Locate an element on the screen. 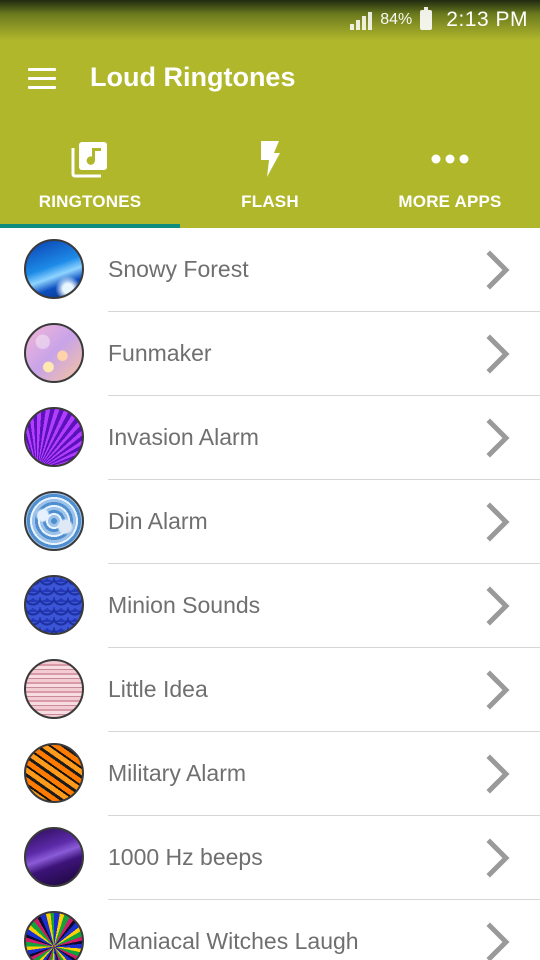 This screenshot has height=960, width=540. ringtone-name: Invasion Alarm is located at coordinates (183, 437).